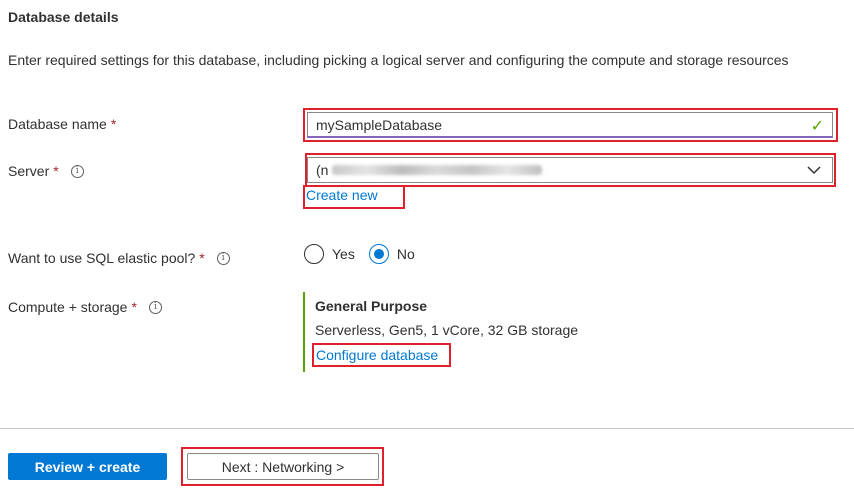 The width and height of the screenshot is (854, 491). I want to click on radio-no-label: No, so click(405, 254).